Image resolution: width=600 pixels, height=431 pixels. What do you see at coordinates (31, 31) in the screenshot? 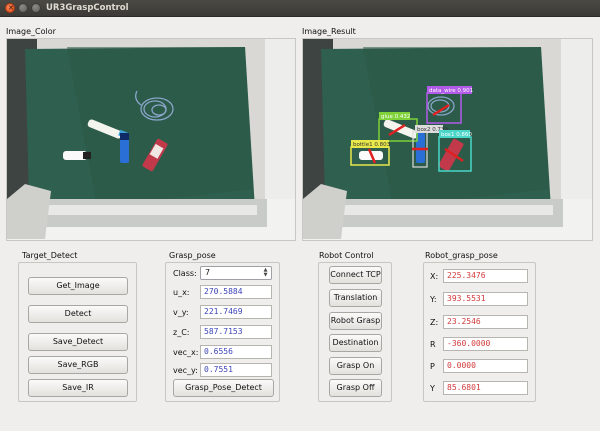
I see `image-color-label: Image_Color` at bounding box center [31, 31].